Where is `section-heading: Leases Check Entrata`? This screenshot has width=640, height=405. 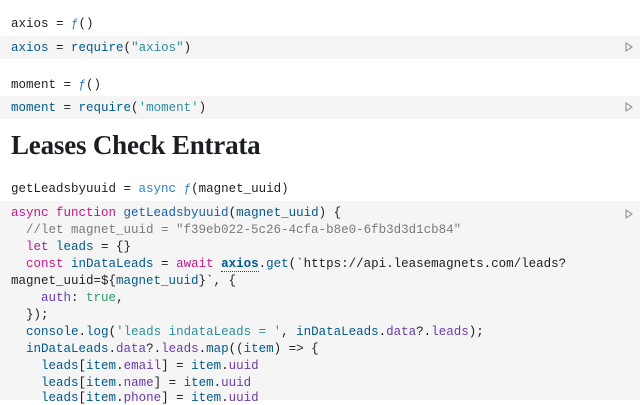 section-heading: Leases Check Entrata is located at coordinates (136, 145).